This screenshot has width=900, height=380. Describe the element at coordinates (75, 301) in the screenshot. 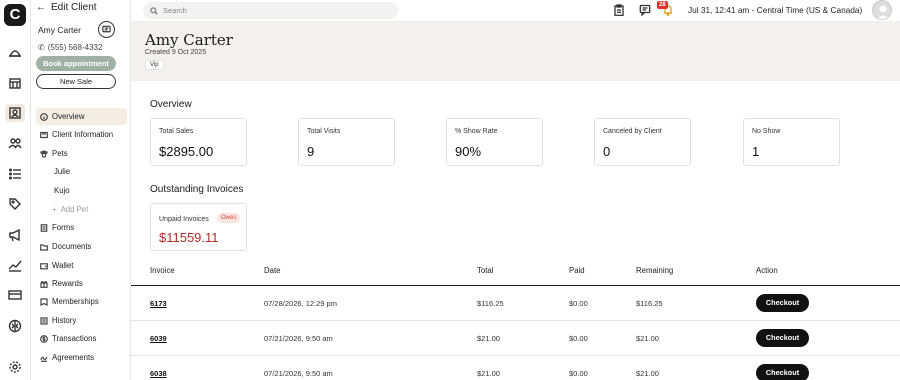

I see `sidebar-item-label: Memberships` at that location.